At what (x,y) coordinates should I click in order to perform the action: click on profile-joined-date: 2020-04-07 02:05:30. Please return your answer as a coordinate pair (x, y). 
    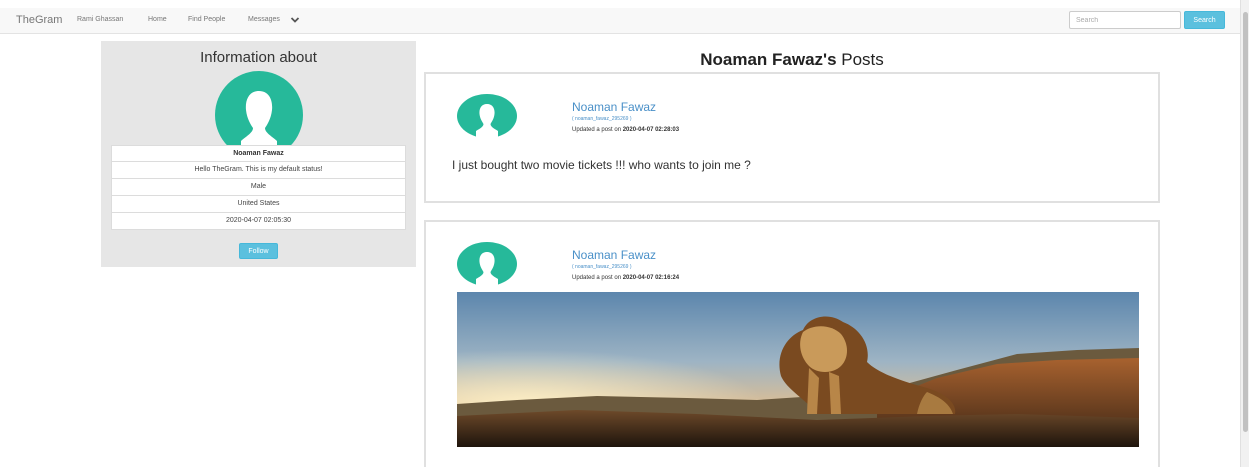
    Looking at the image, I should click on (258, 221).